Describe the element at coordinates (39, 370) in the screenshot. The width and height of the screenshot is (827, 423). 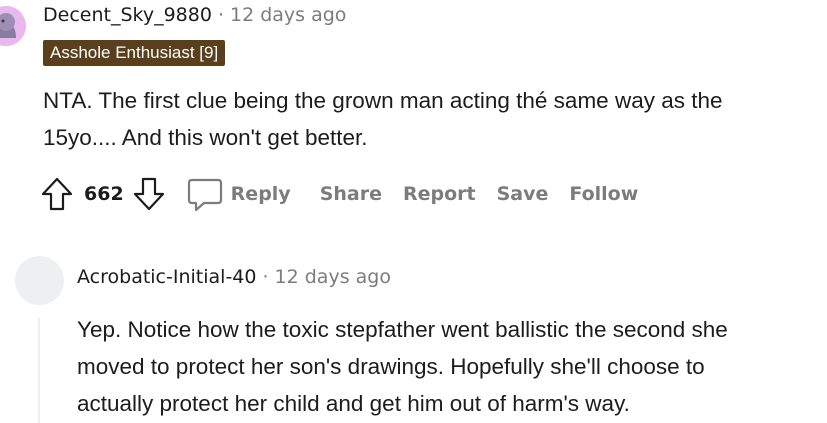
I see `thread-line` at that location.